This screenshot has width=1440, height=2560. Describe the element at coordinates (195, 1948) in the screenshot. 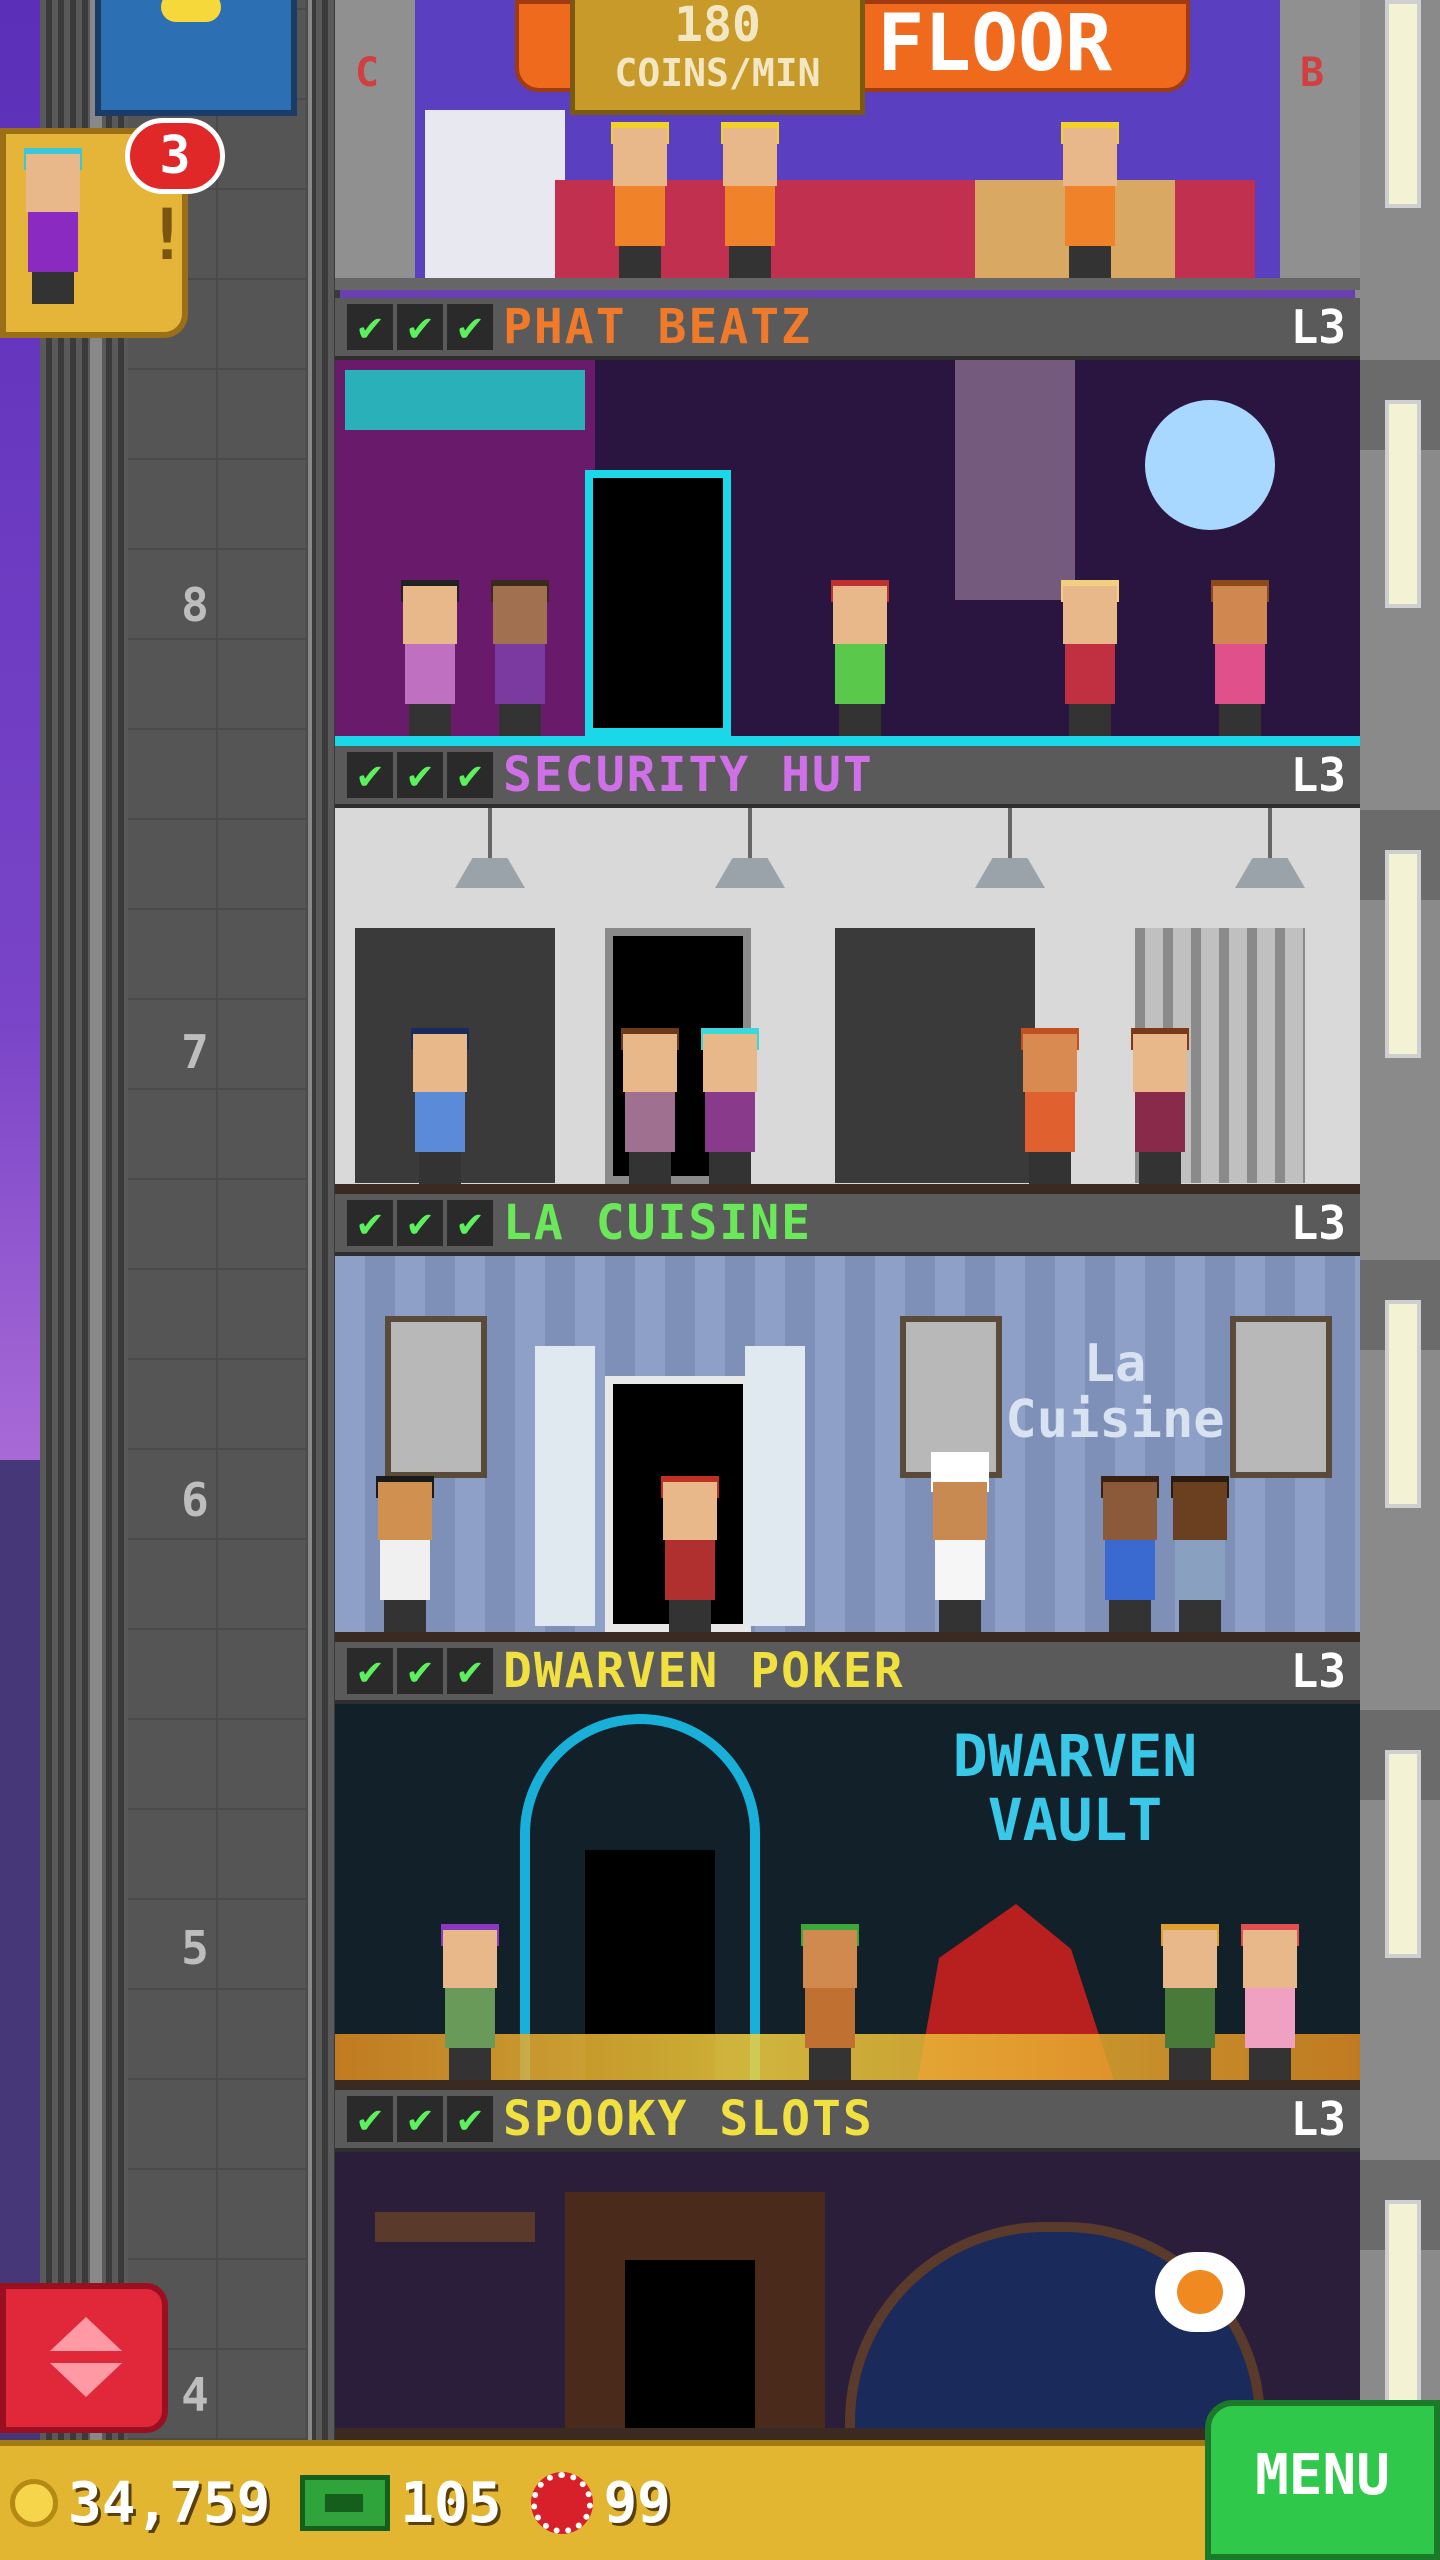

I see `shaft-floor-number-5: 5` at that location.